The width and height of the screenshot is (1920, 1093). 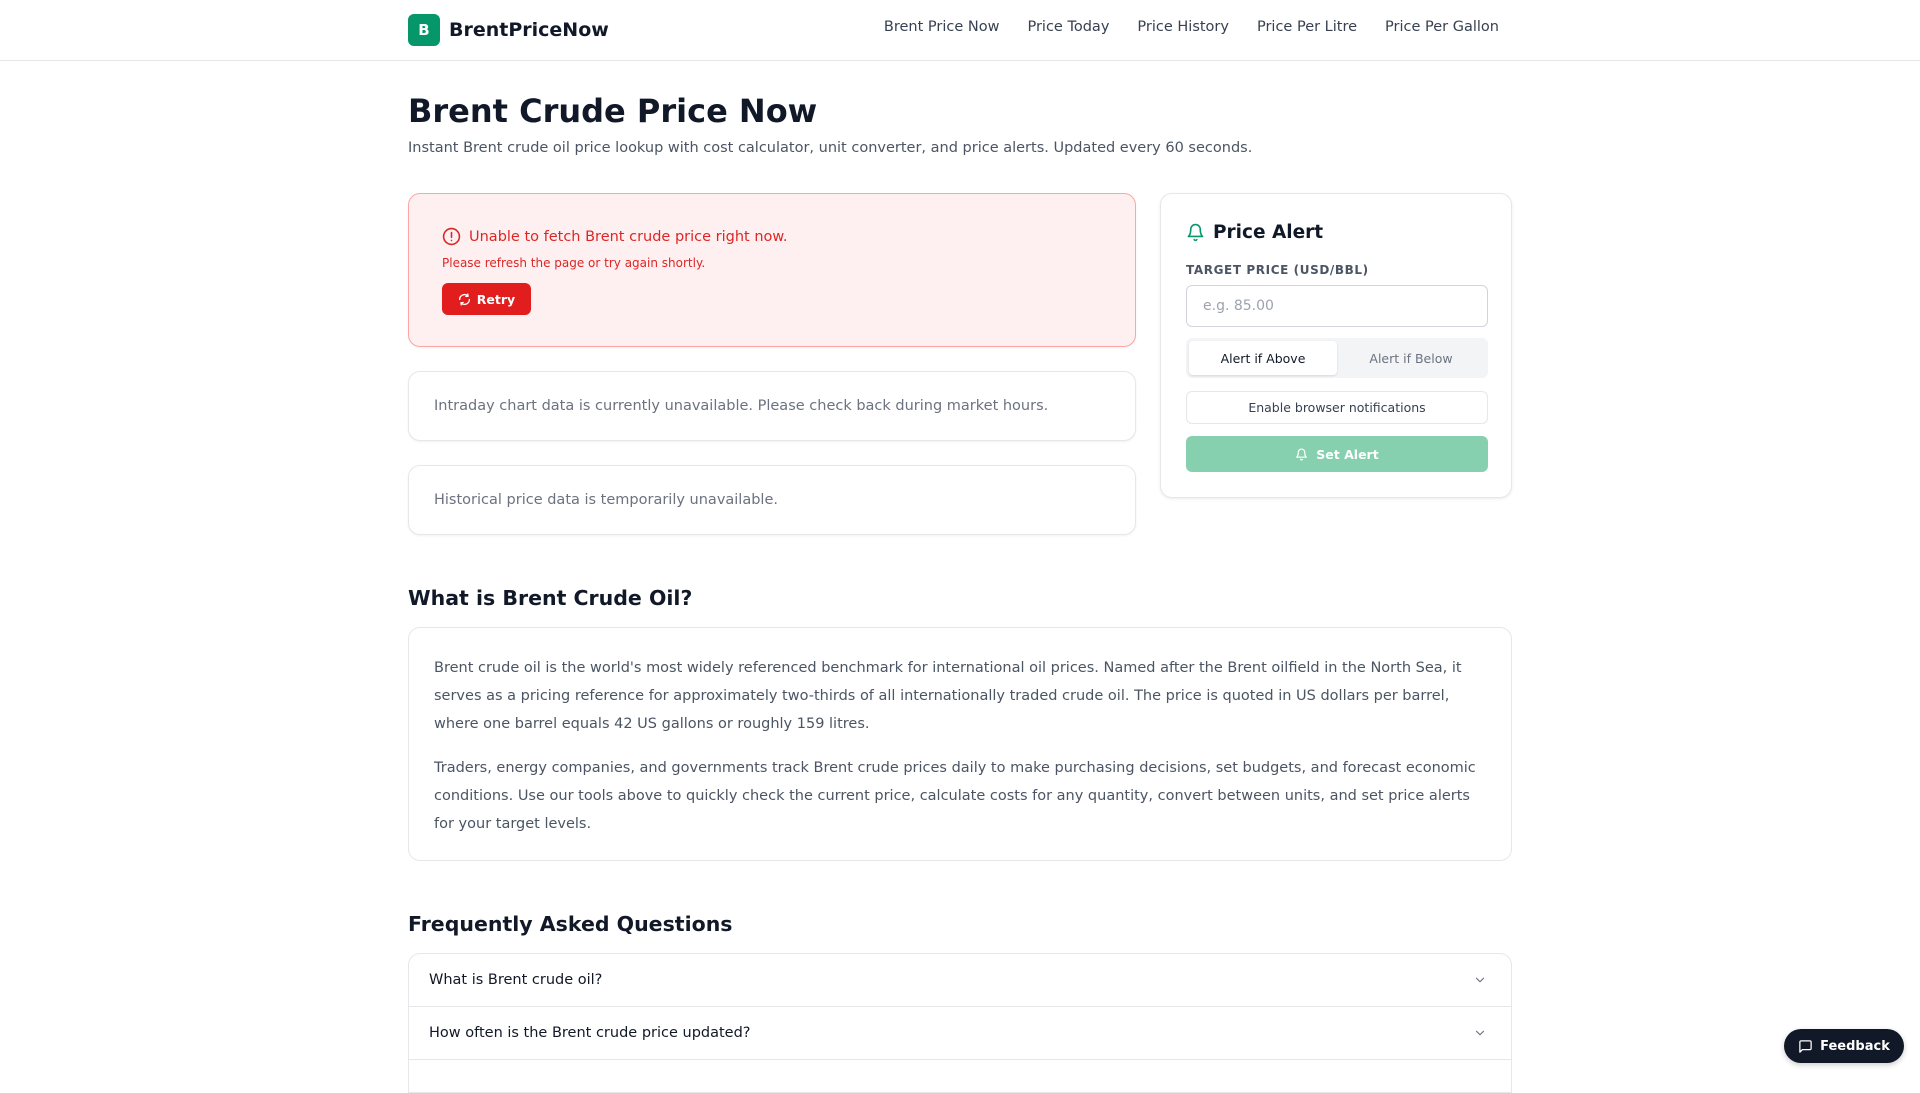 I want to click on alert-if-above-button: Alert if Above, so click(x=1263, y=358).